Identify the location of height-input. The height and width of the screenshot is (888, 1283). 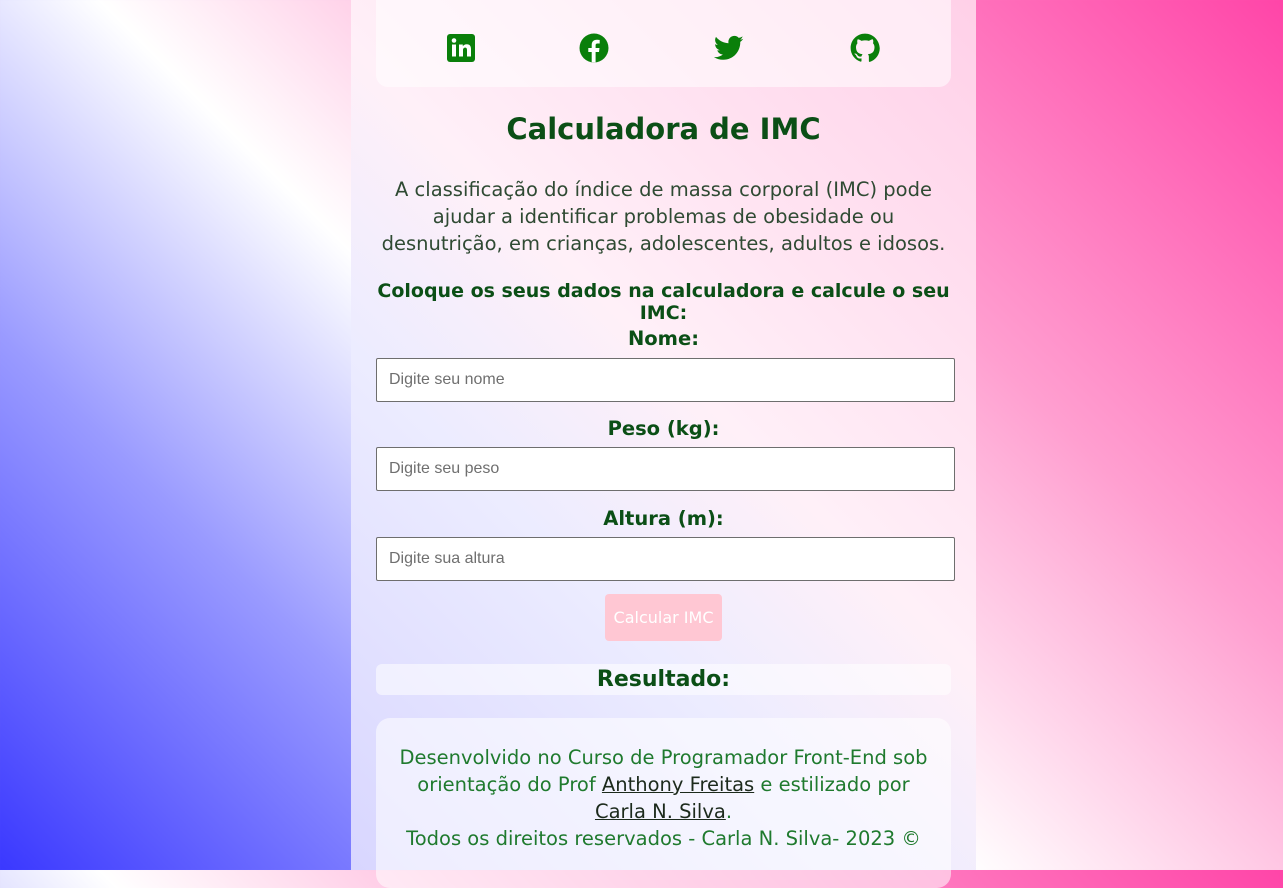
(665, 559).